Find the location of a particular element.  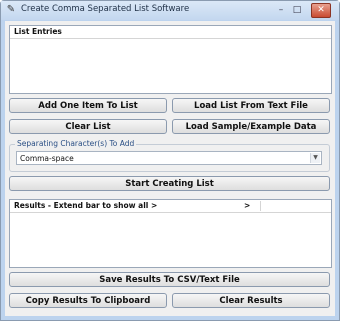

window-title: Create Comma Separated List Software is located at coordinates (105, 9).